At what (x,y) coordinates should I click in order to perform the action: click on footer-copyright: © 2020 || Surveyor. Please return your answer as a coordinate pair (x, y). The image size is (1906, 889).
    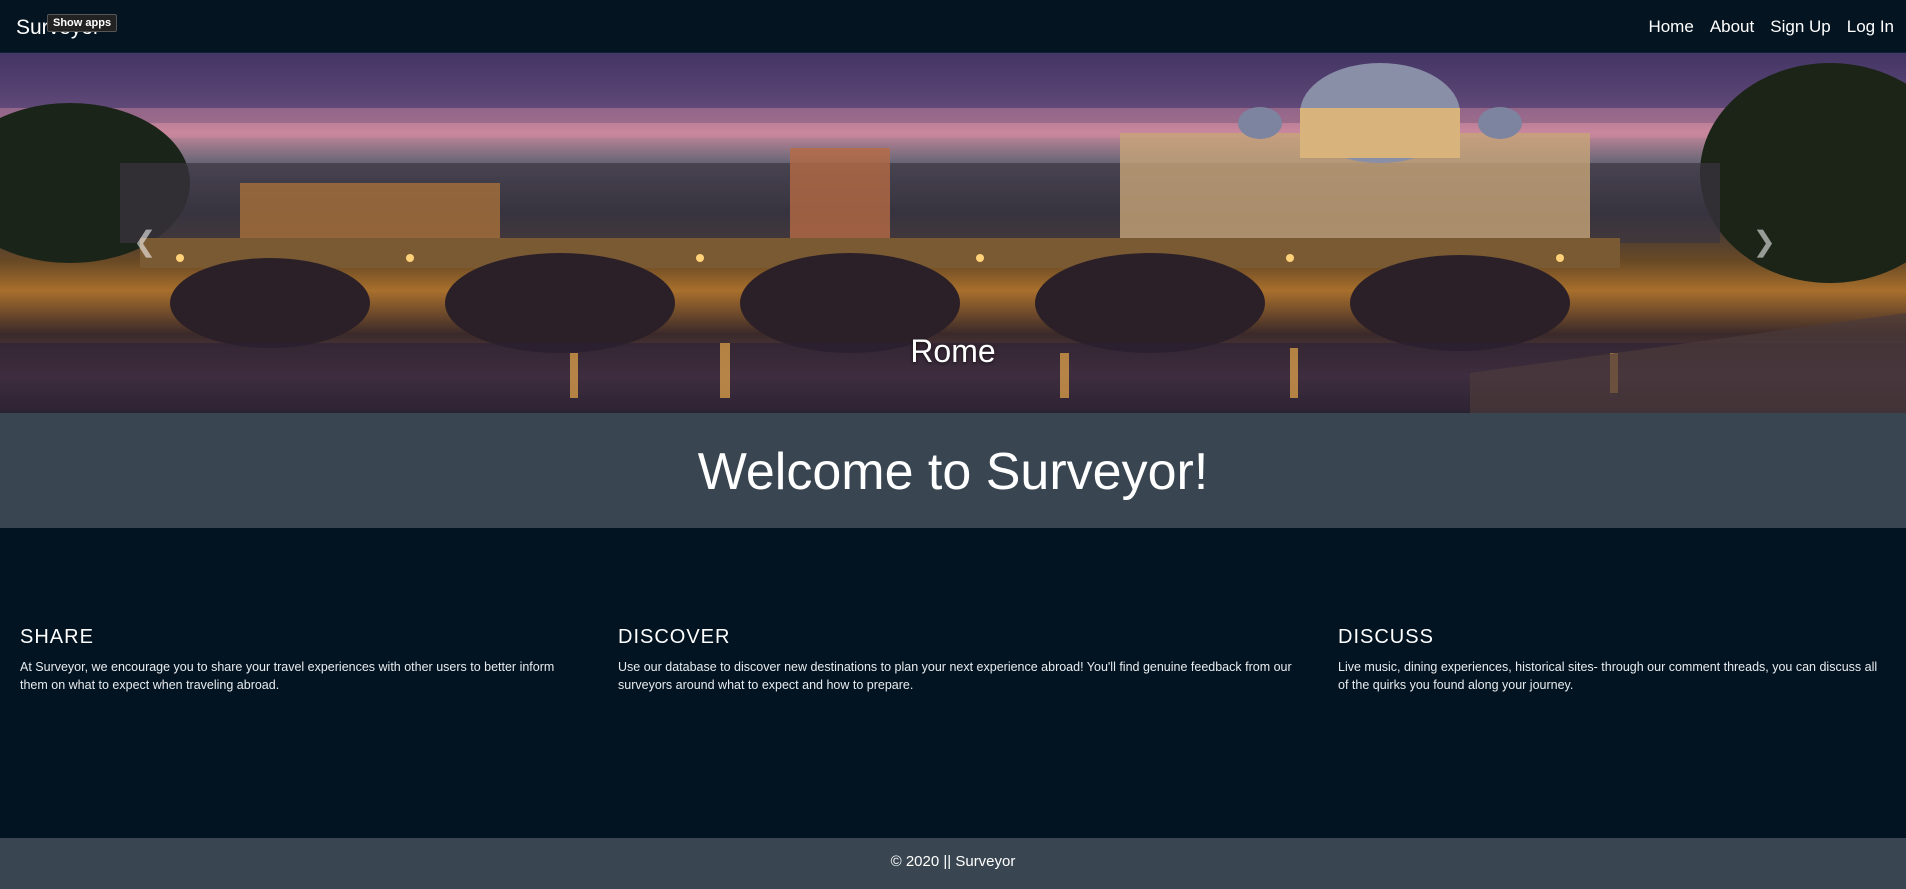
    Looking at the image, I should click on (953, 861).